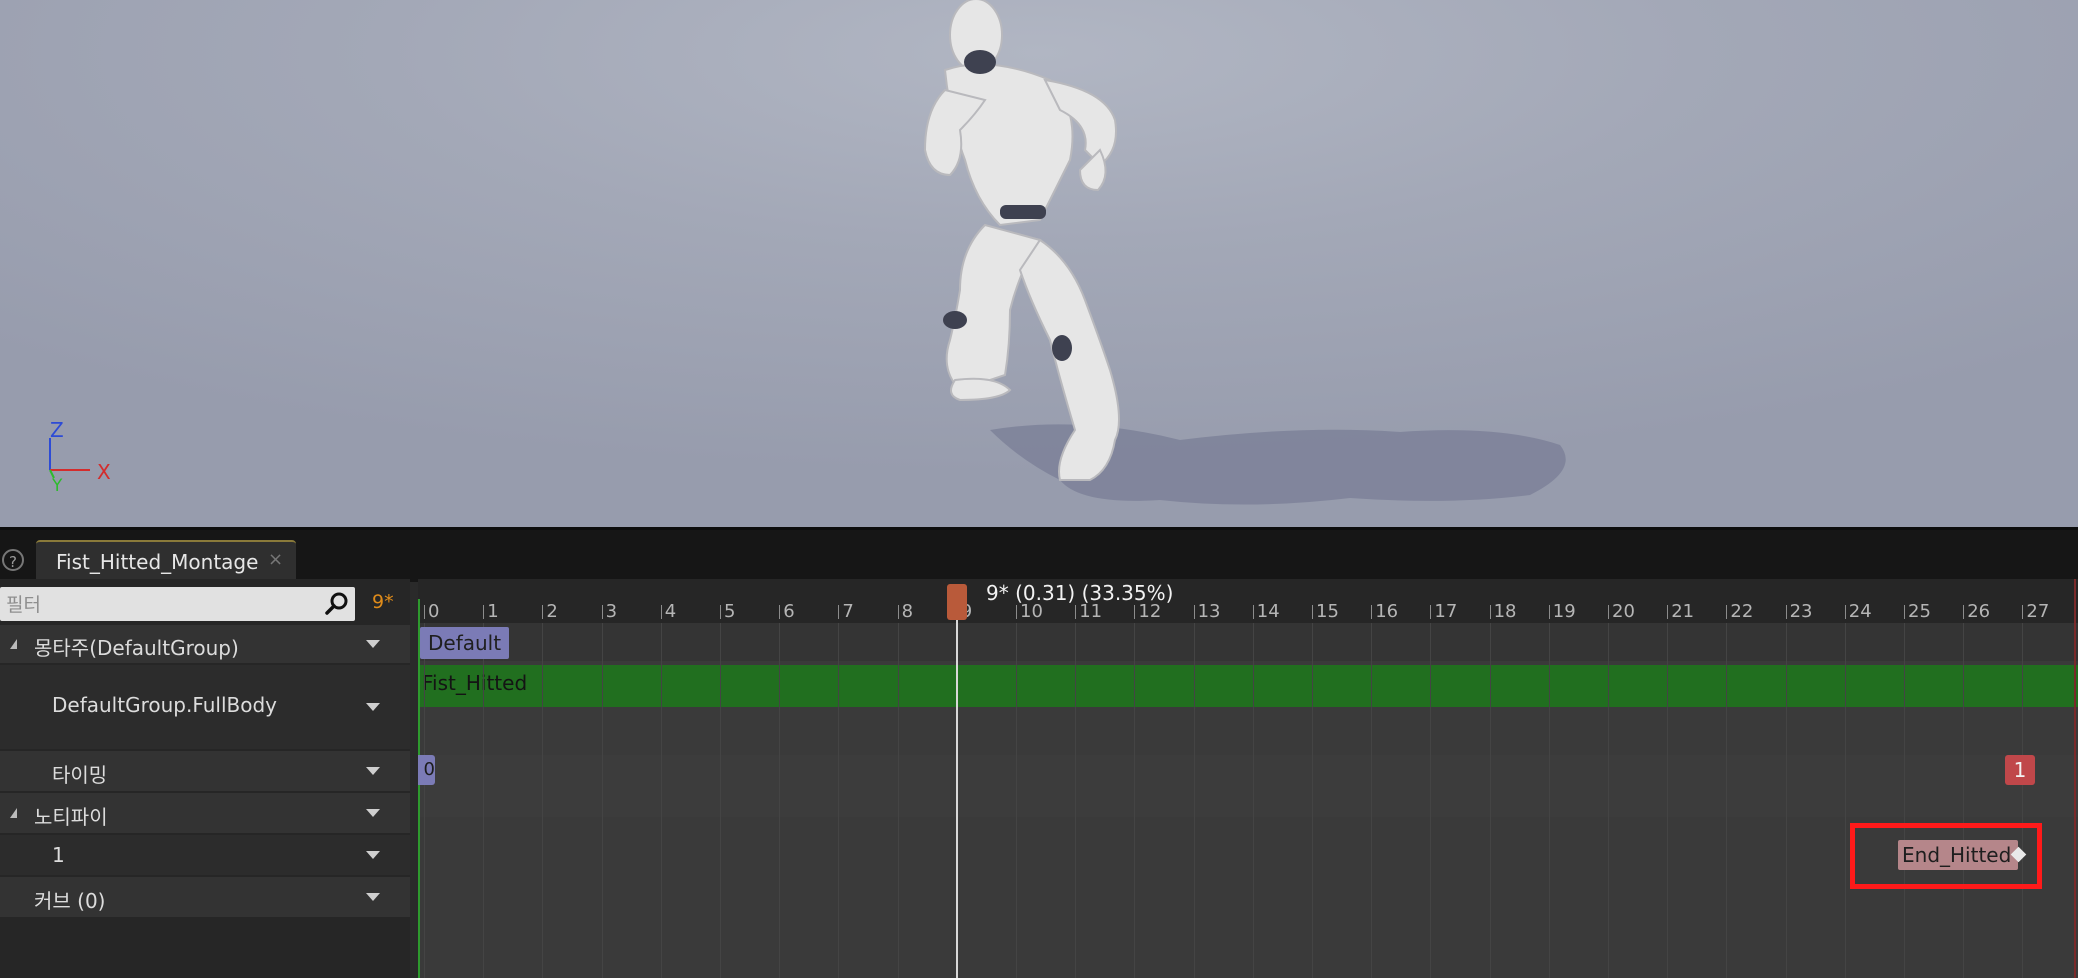 This screenshot has height=978, width=2078. Describe the element at coordinates (1080, 593) in the screenshot. I see `playhead-label: 9* (0.31) (33.35%)` at that location.